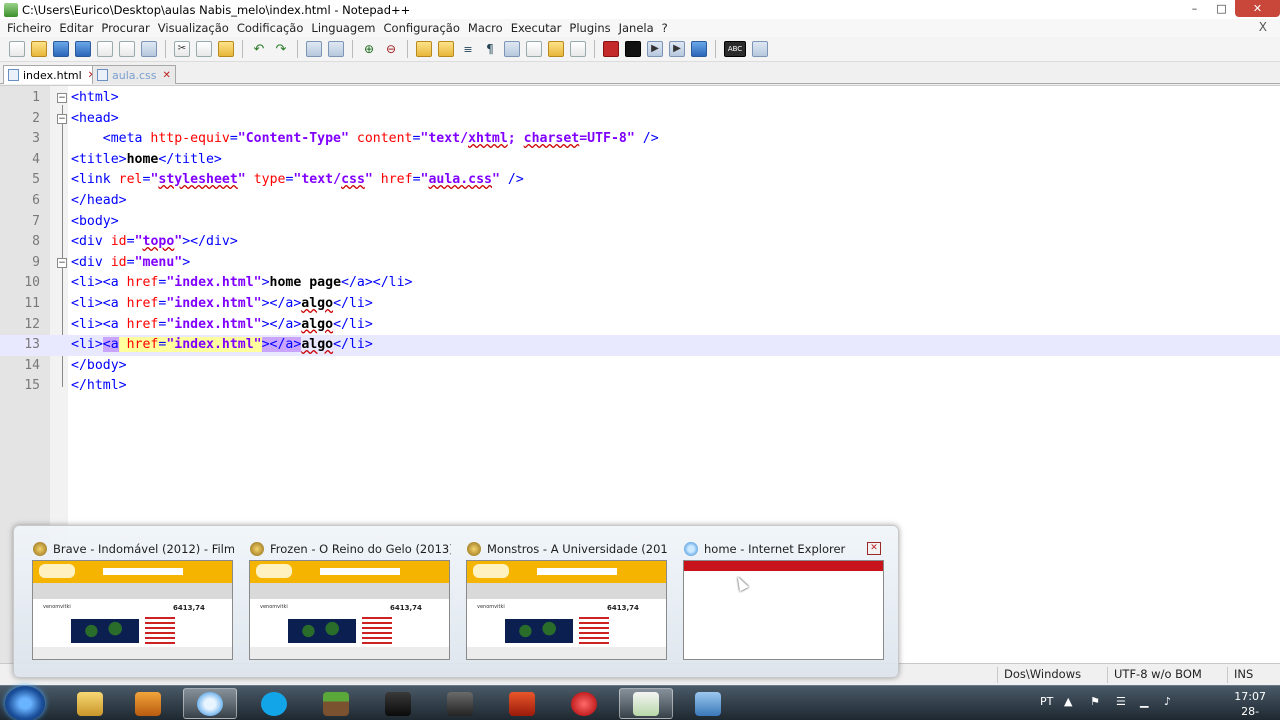 The height and width of the screenshot is (720, 1280). Describe the element at coordinates (182, 49) in the screenshot. I see `cut-icon: ✂` at that location.